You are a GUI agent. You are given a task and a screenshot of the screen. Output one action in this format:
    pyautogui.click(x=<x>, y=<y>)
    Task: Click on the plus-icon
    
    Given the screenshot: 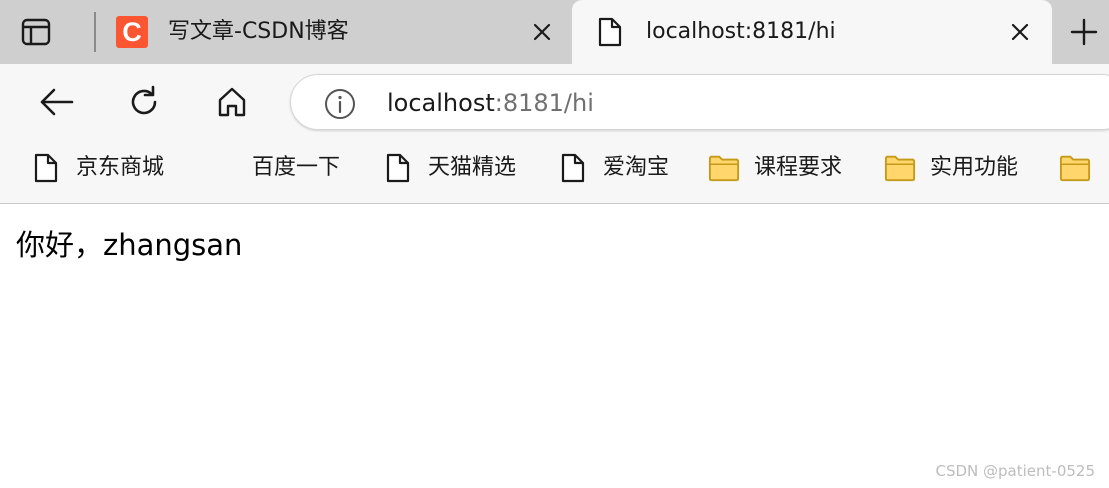 What is the action you would take?
    pyautogui.click(x=1084, y=32)
    